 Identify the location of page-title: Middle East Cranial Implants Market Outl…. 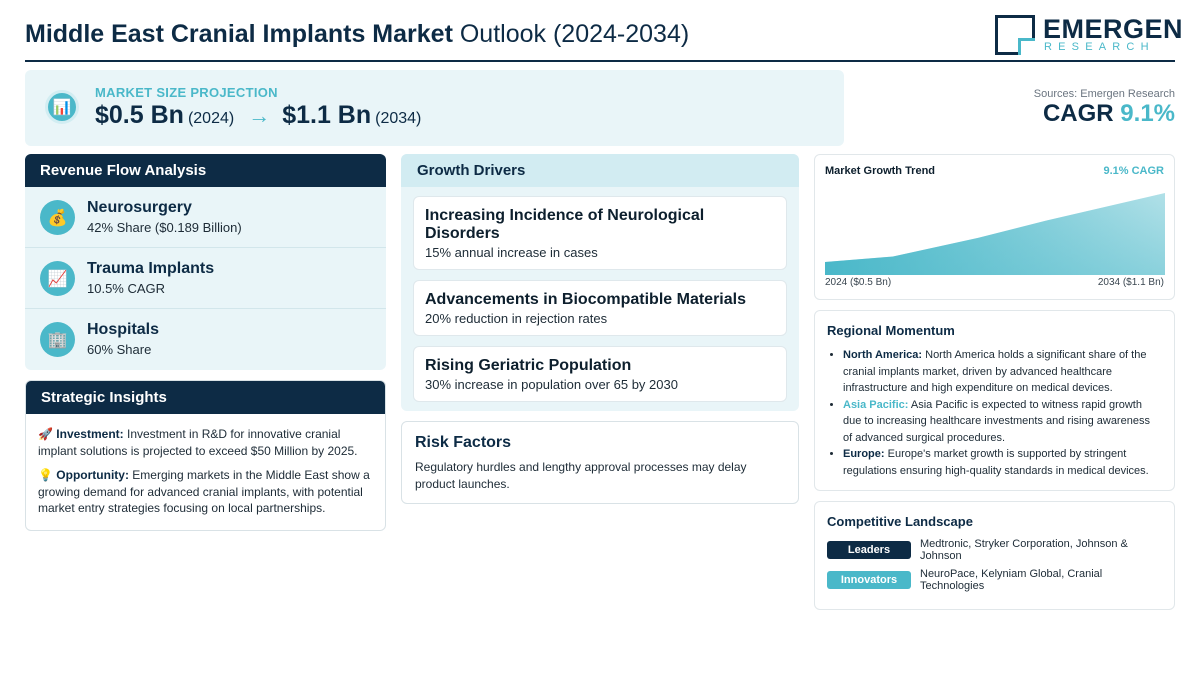
(357, 34).